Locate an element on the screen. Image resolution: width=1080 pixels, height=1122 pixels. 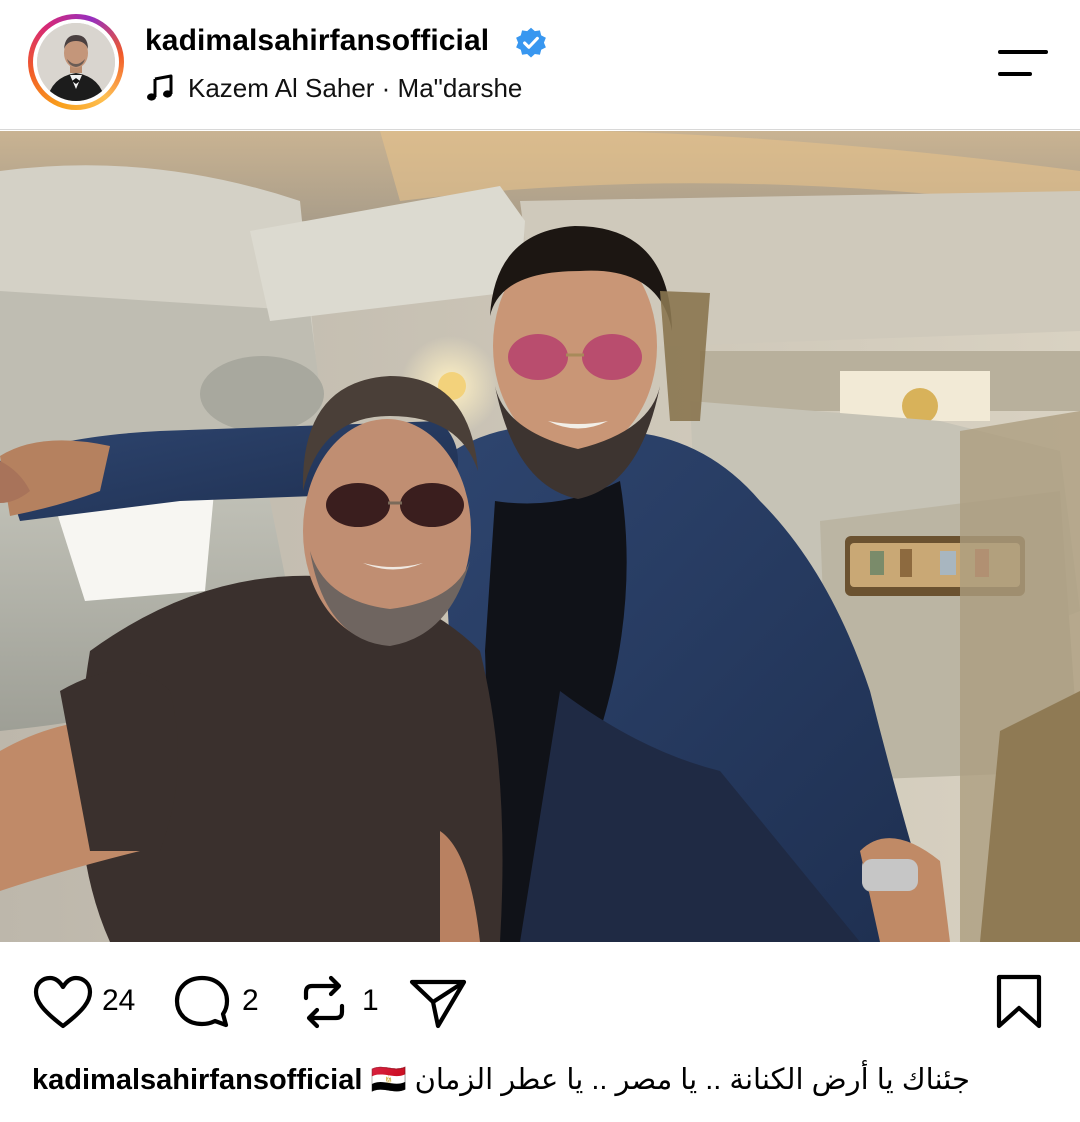
verified-badge-icon is located at coordinates (531, 42).